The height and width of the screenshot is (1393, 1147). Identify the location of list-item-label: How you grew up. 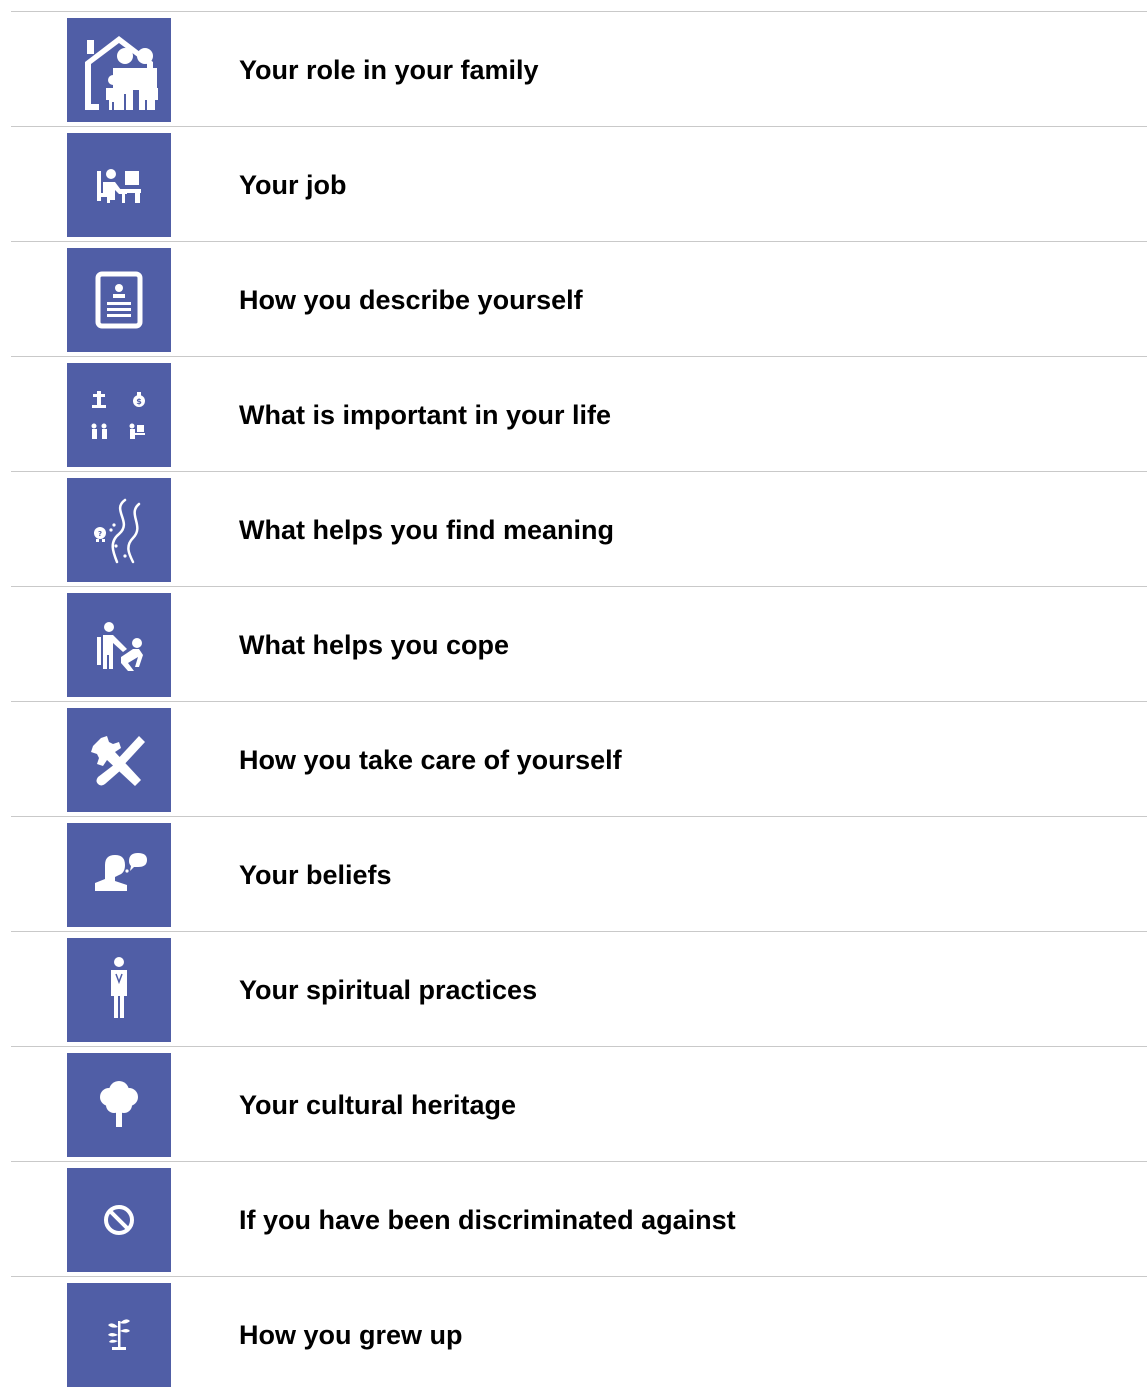
(351, 1335).